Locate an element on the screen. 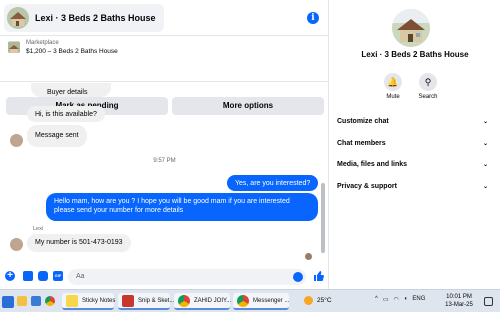  sticky-notes-icon is located at coordinates (72, 300).